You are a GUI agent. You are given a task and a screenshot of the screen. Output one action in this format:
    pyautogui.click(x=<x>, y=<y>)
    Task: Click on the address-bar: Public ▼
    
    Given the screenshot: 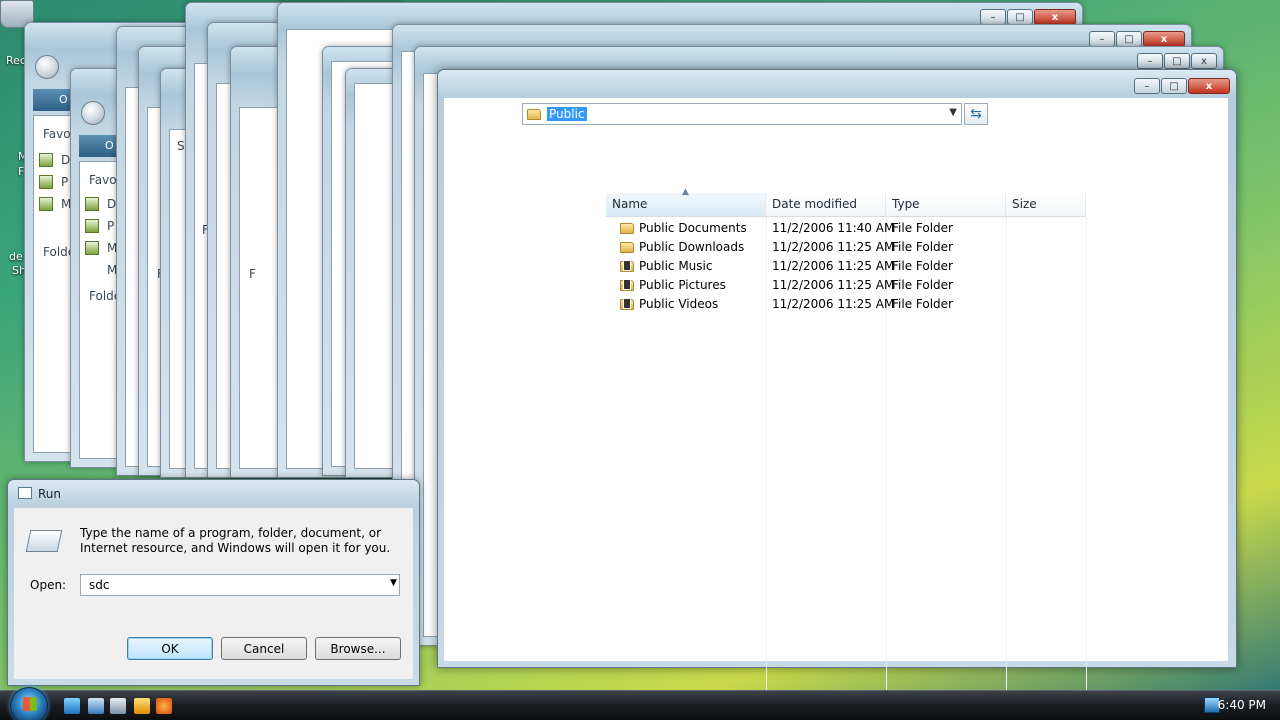 What is the action you would take?
    pyautogui.click(x=742, y=114)
    